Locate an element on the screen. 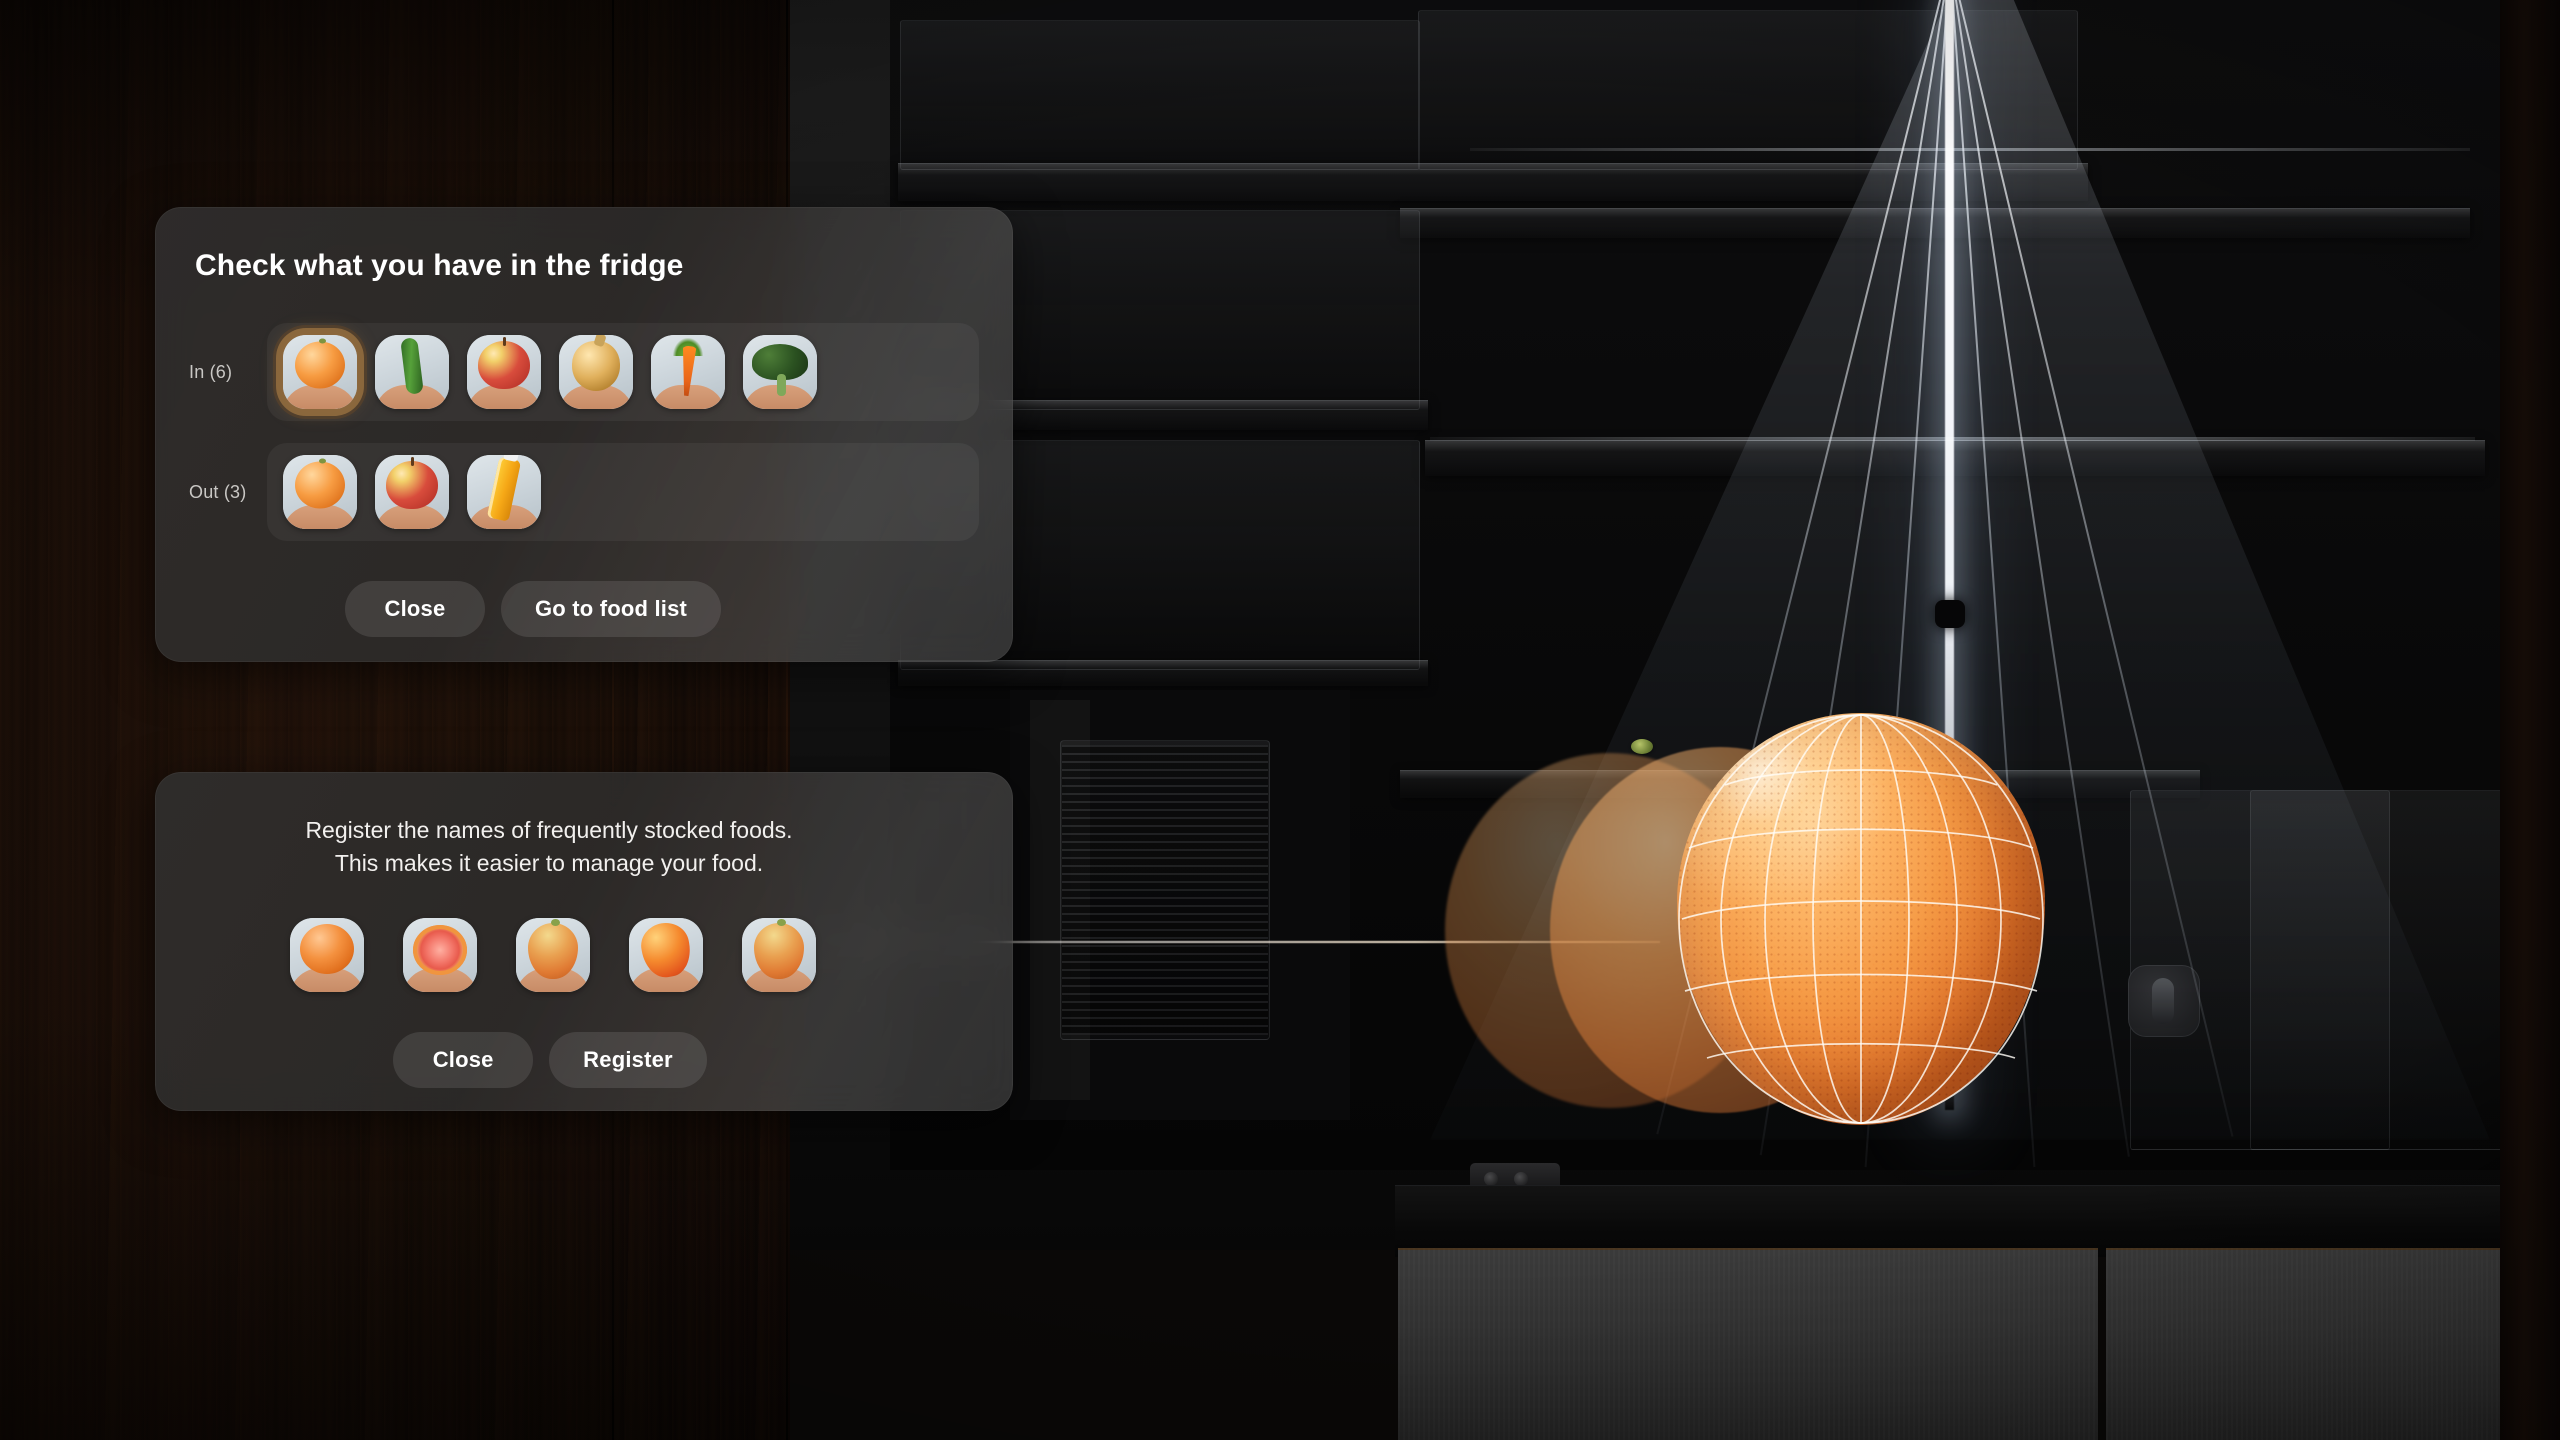 This screenshot has width=2560, height=1440. shelf-middle is located at coordinates (1955, 458).